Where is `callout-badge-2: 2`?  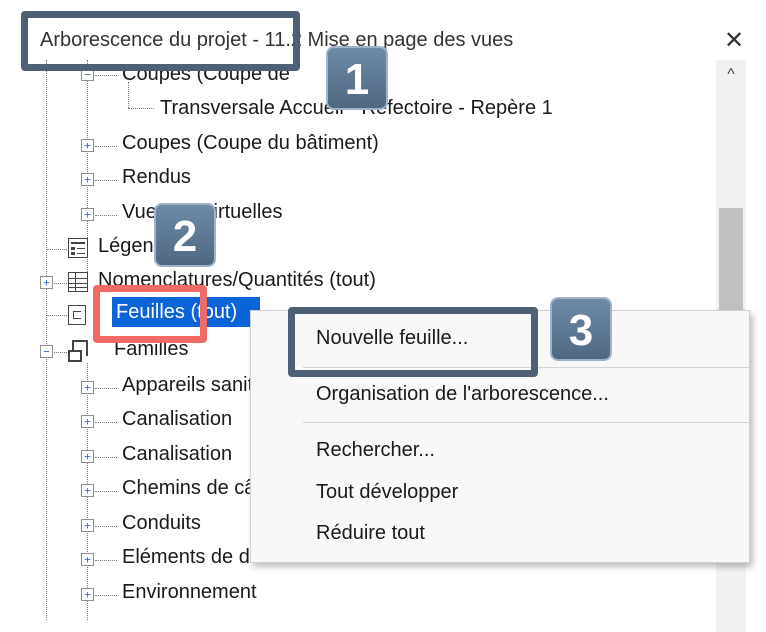 callout-badge-2: 2 is located at coordinates (185, 235).